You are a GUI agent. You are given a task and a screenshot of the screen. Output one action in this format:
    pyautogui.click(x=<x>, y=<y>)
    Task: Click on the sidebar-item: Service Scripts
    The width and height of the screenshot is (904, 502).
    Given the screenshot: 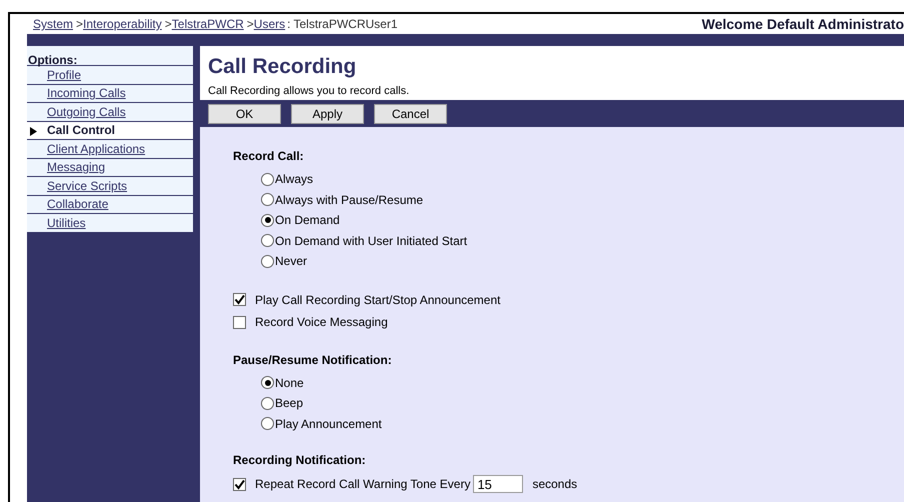 What is the action you would take?
    pyautogui.click(x=110, y=186)
    